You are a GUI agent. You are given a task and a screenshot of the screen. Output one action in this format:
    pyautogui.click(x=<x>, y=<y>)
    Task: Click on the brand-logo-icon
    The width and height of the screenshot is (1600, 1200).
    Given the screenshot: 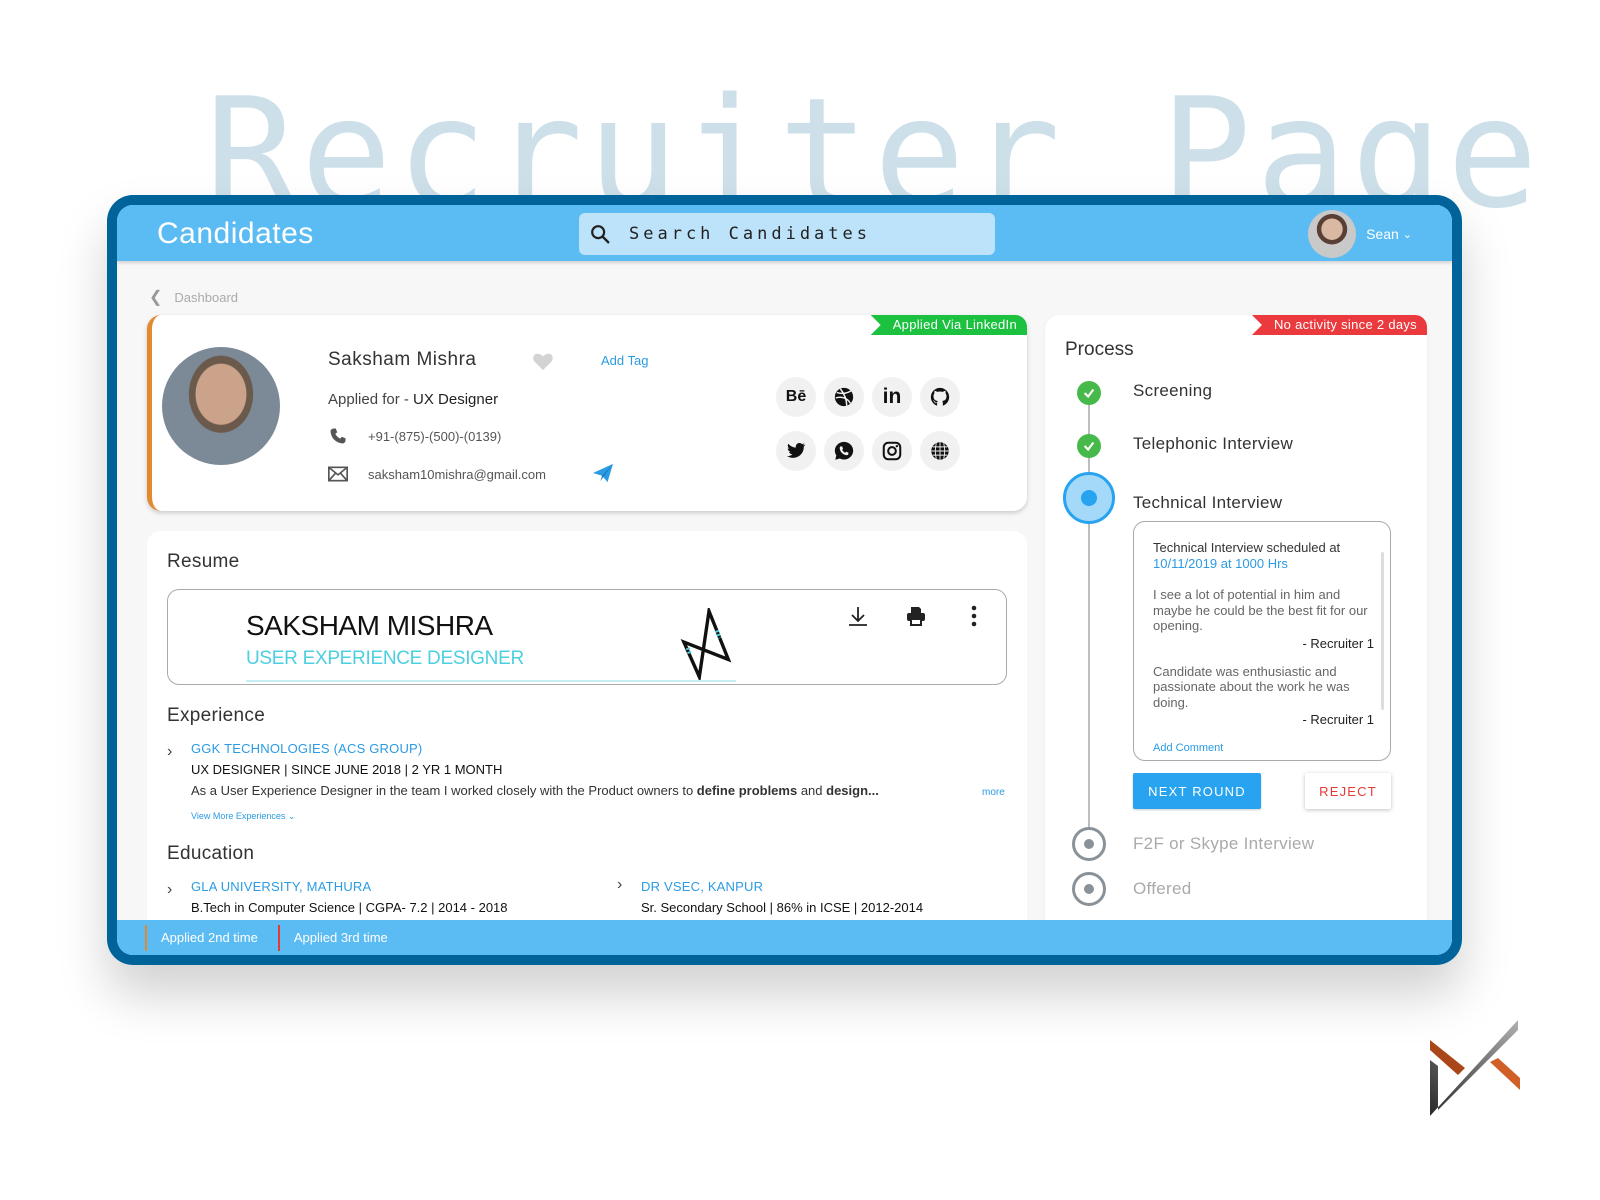 What is the action you would take?
    pyautogui.click(x=1475, y=1068)
    